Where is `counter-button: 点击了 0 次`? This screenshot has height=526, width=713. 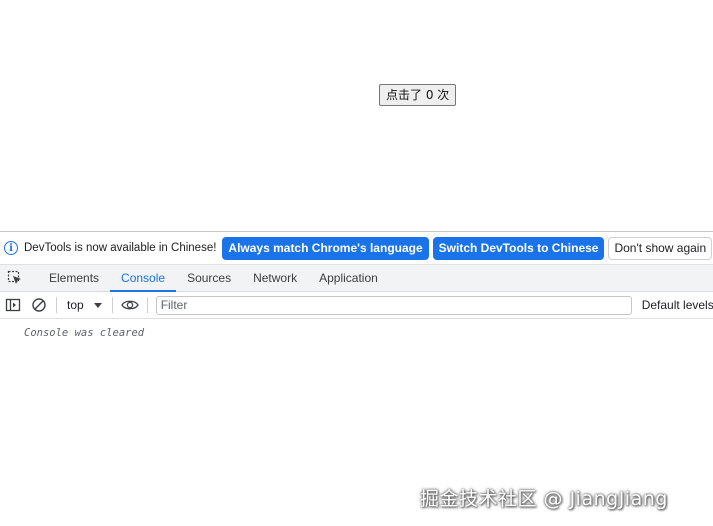
counter-button: 点击了 0 次 is located at coordinates (418, 95).